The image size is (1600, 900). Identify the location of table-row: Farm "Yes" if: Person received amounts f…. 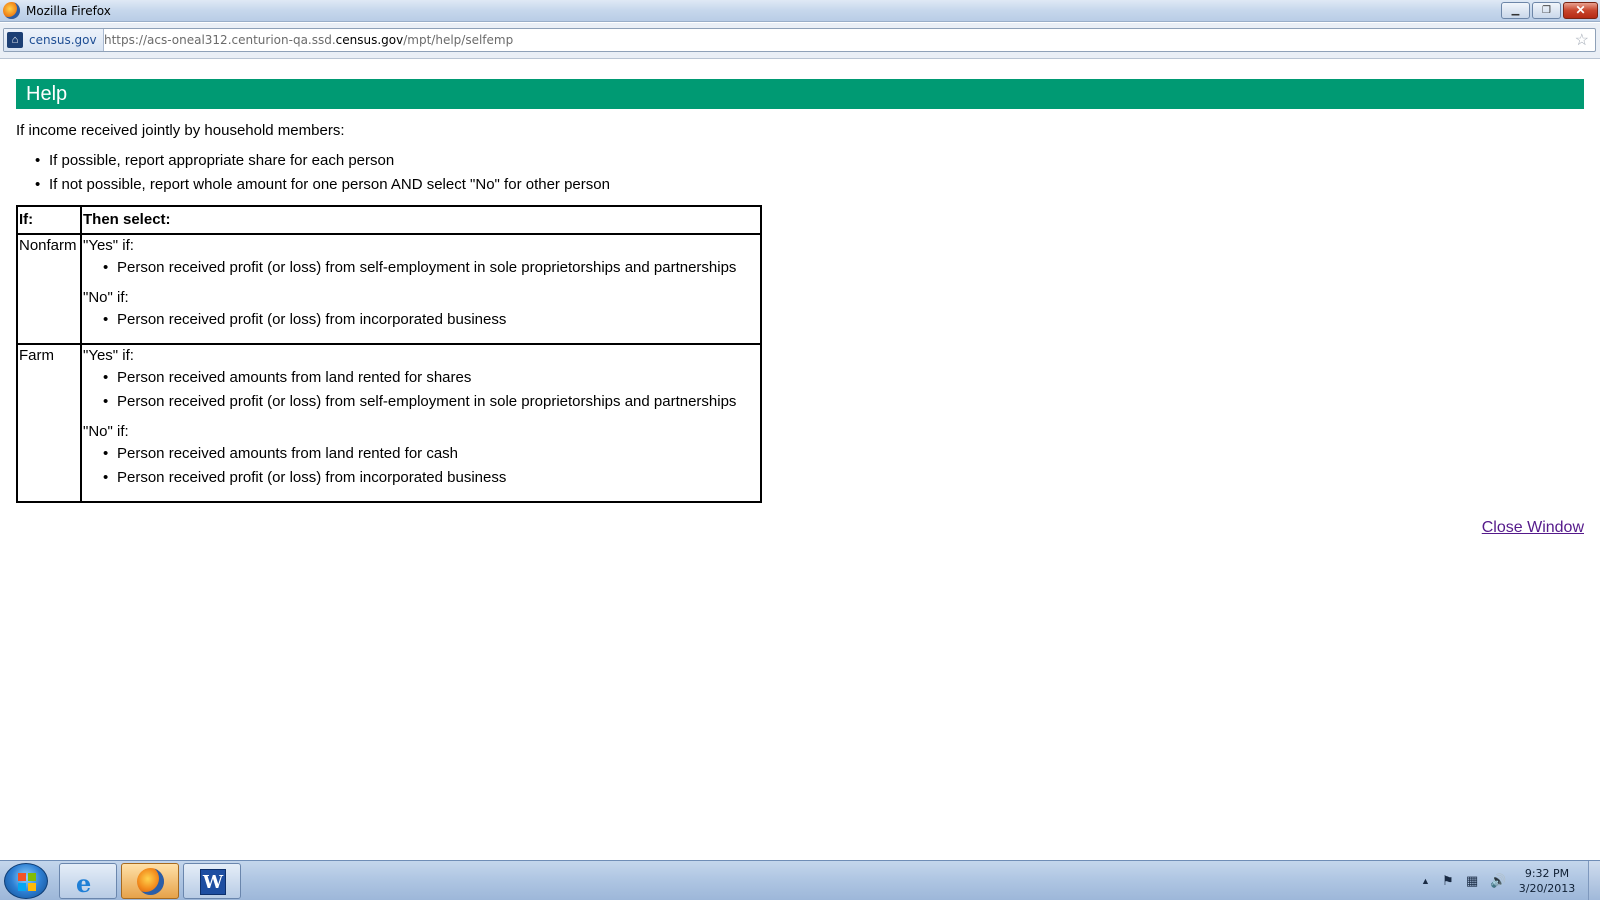
(389, 423).